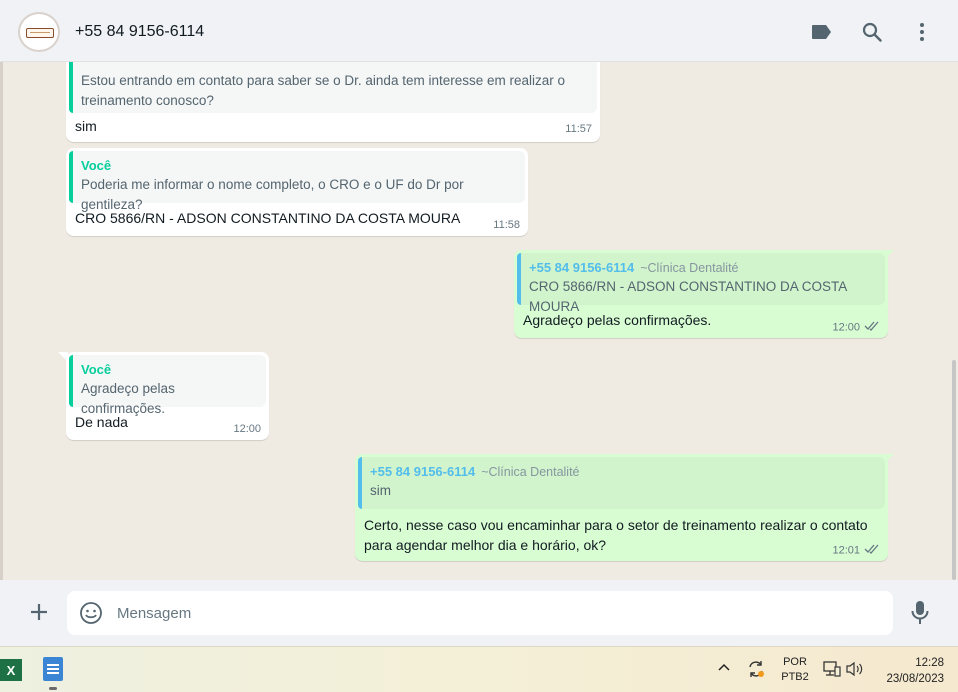 This screenshot has height=692, width=958. Describe the element at coordinates (922, 32) in the screenshot. I see `more-vert-icon` at that location.